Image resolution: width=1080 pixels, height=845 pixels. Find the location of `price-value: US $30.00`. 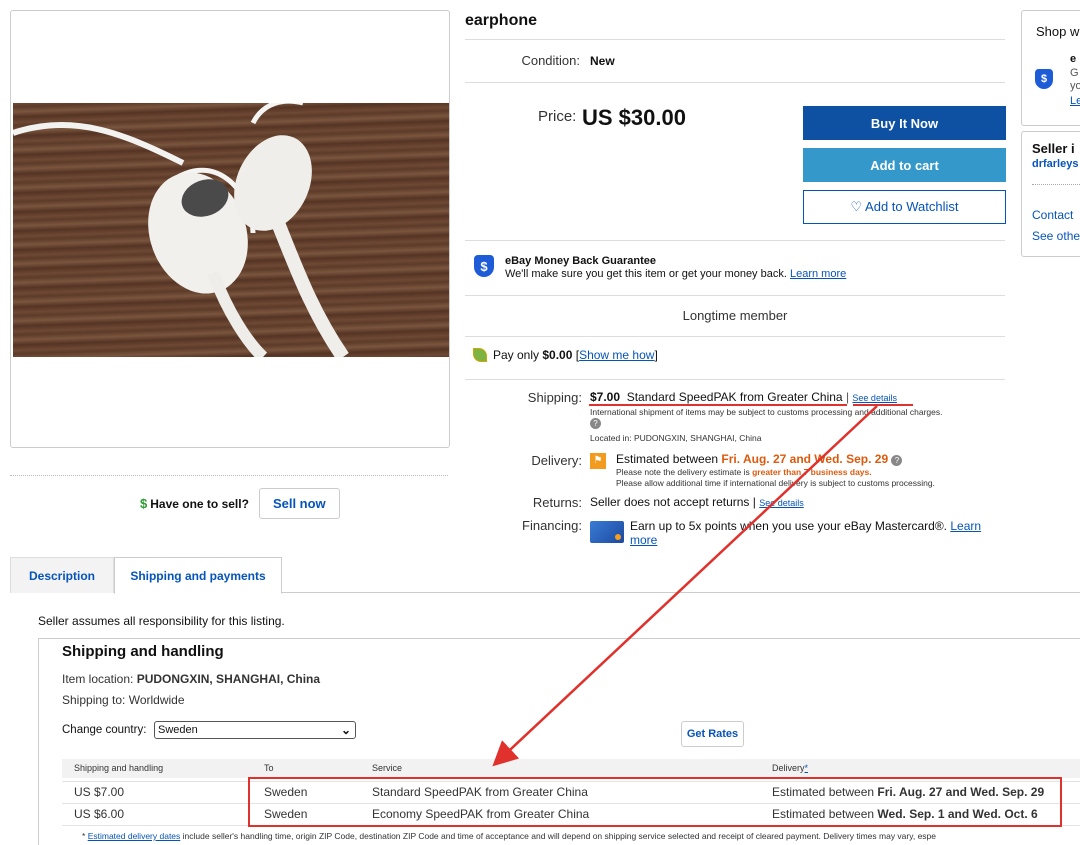

price-value: US $30.00 is located at coordinates (634, 117).